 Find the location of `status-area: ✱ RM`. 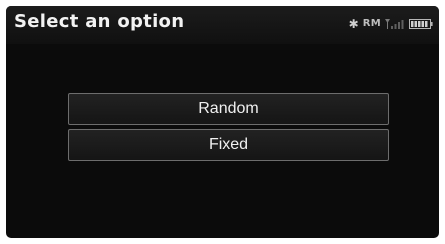

status-area: ✱ RM is located at coordinates (391, 24).